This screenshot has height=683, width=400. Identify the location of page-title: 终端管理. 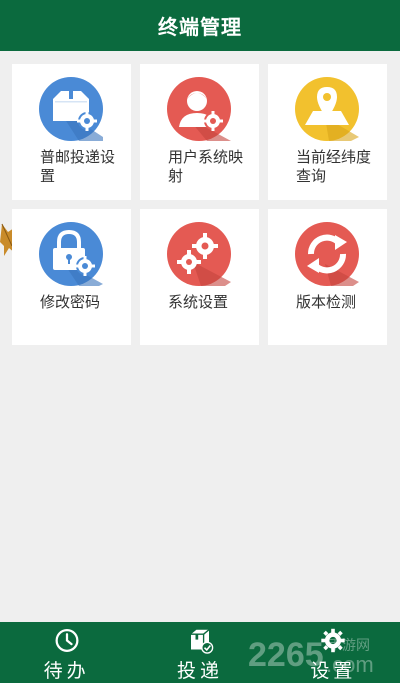
(200, 27).